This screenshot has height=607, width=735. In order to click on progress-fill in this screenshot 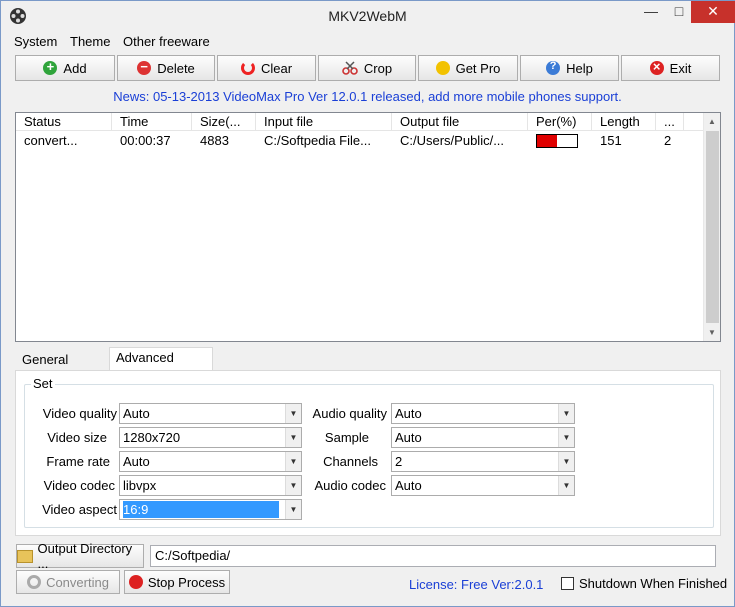, I will do `click(547, 141)`.